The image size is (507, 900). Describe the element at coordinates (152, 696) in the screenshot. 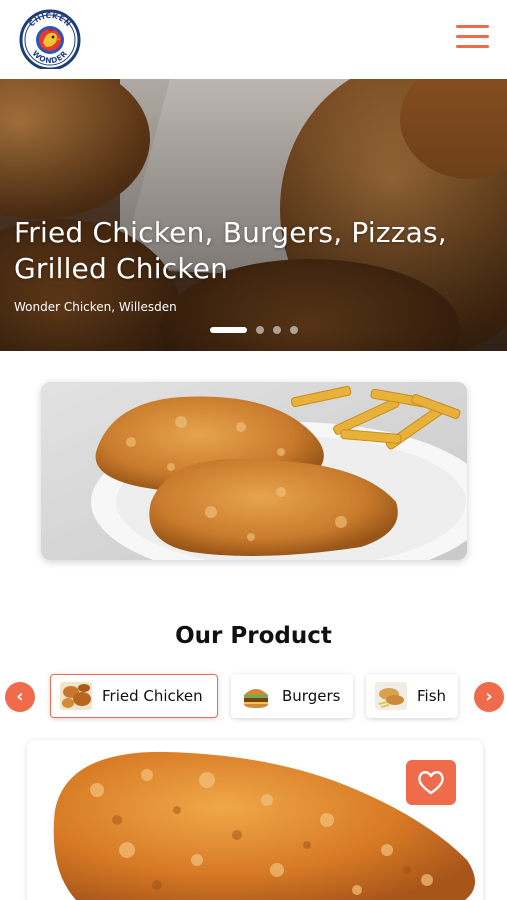

I see `category-label: Fried Chicken` at that location.